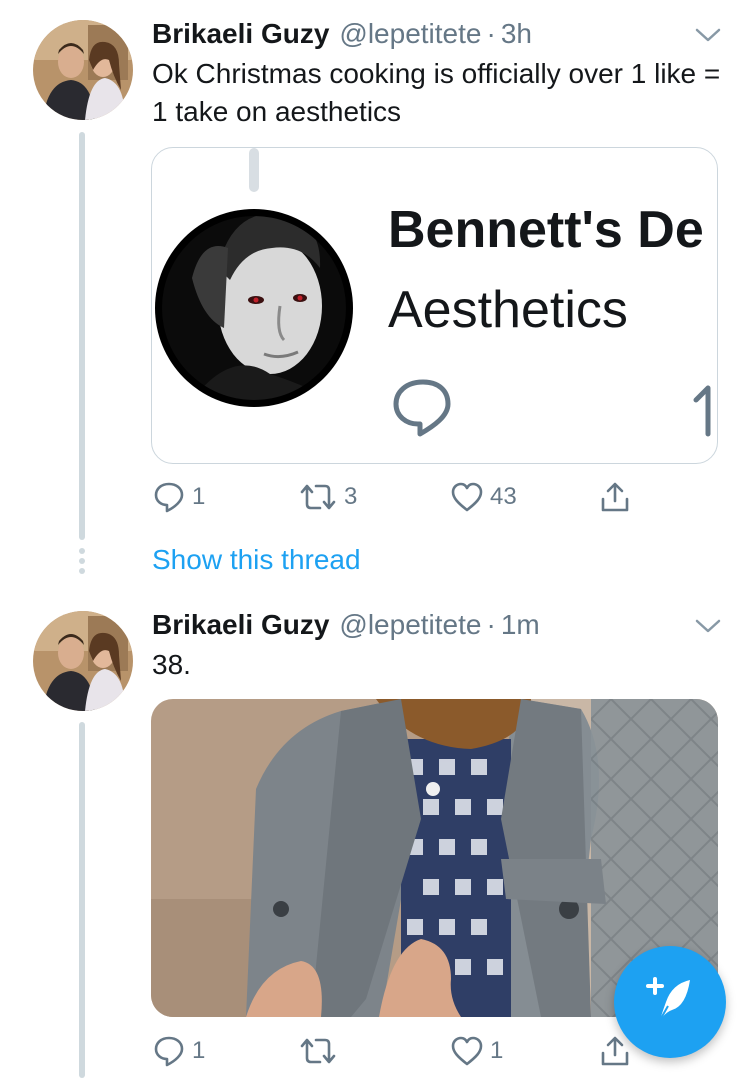  I want to click on retweet-button, so click(321, 1051).